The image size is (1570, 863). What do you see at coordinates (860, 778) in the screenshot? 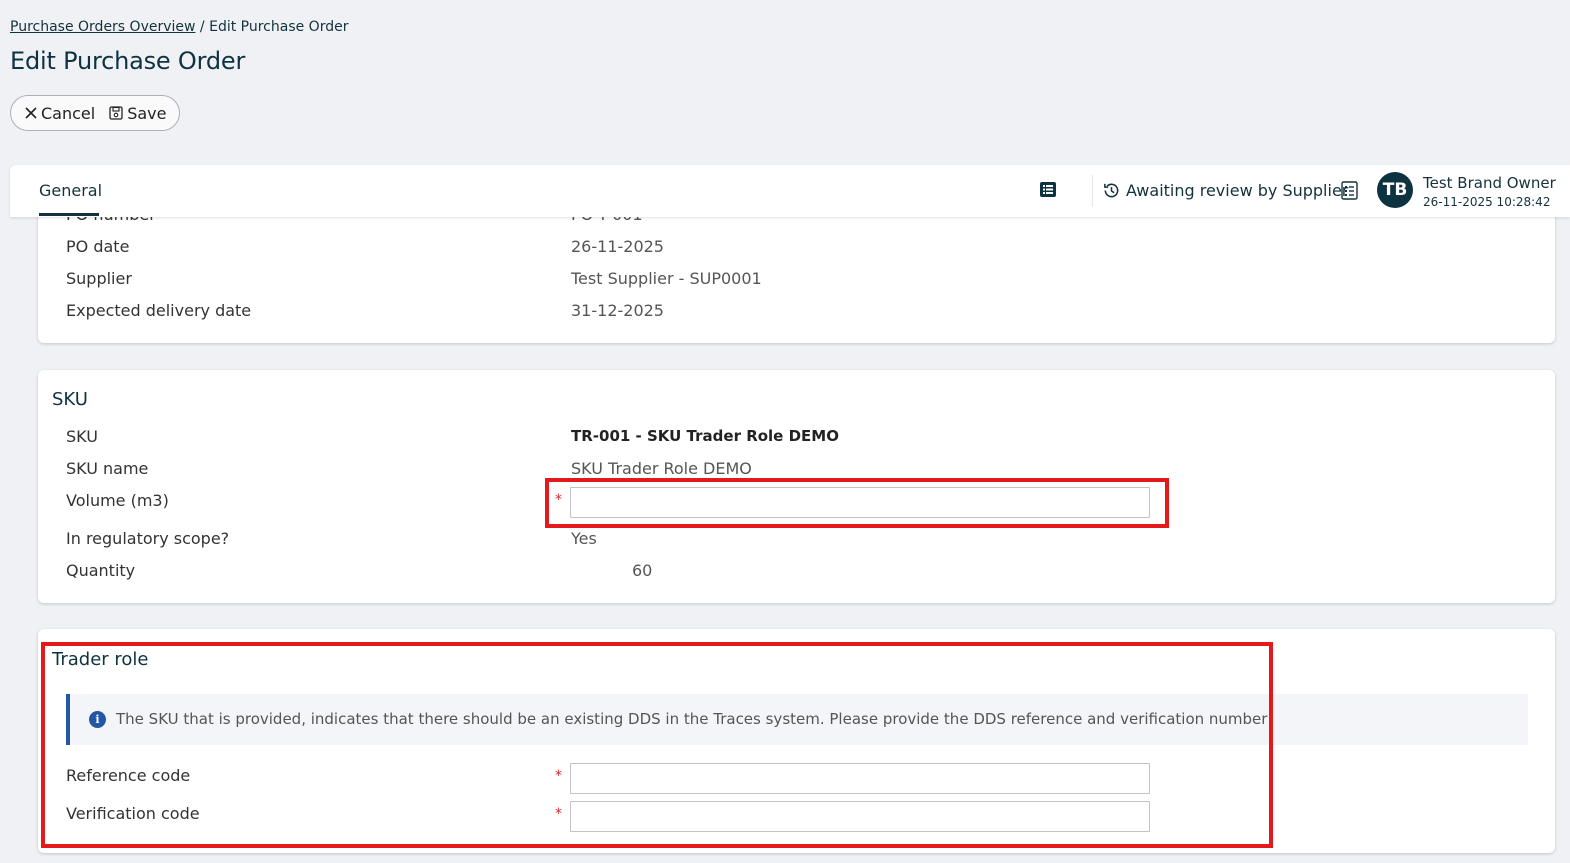
I see `reference-code-input` at bounding box center [860, 778].